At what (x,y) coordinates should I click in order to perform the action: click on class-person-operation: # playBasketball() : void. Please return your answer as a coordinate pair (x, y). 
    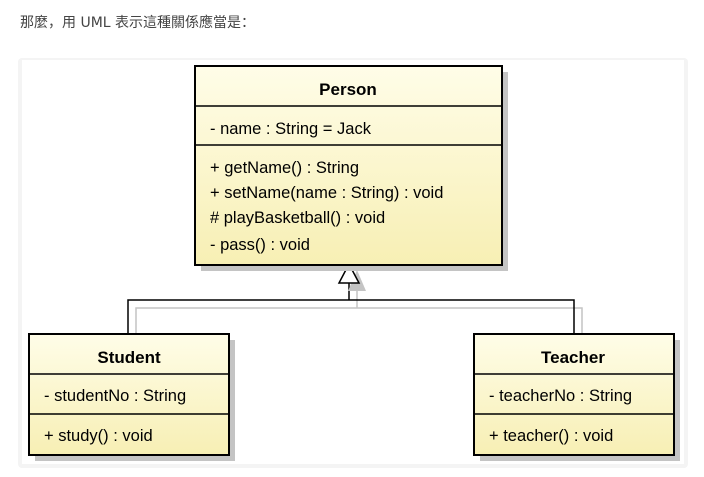
    Looking at the image, I should click on (297, 218).